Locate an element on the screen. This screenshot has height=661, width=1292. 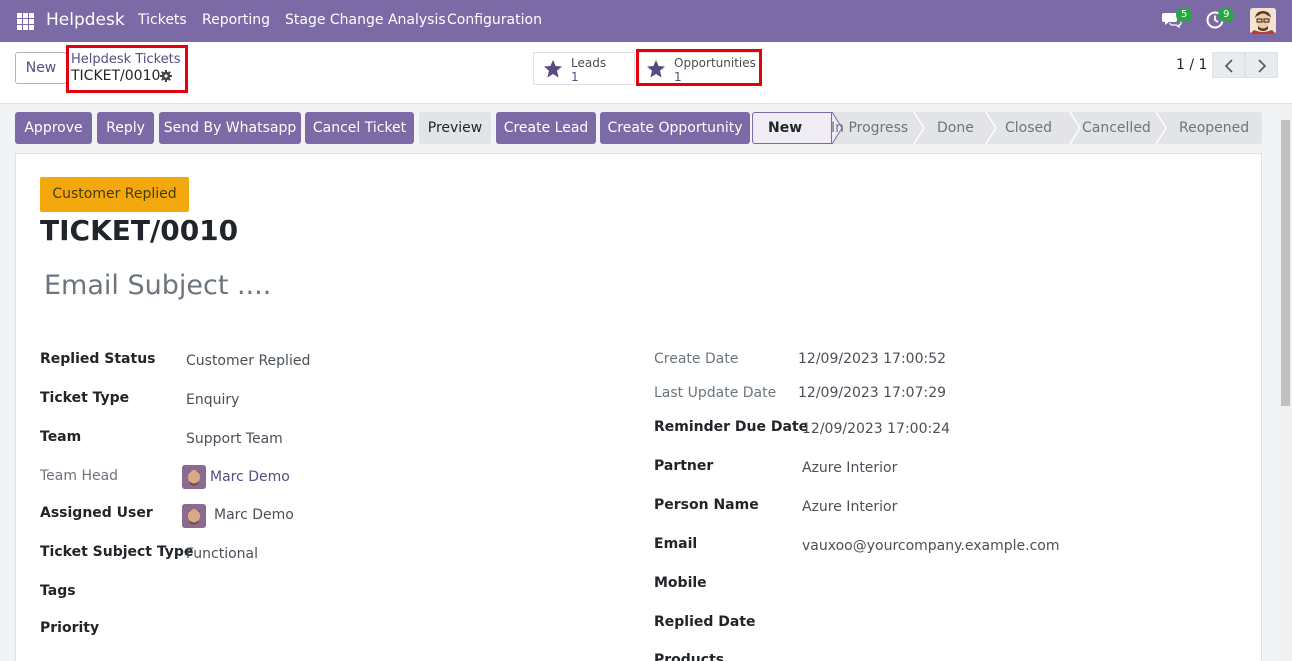
create-opportunity-button: Create Opportunity is located at coordinates (675, 128).